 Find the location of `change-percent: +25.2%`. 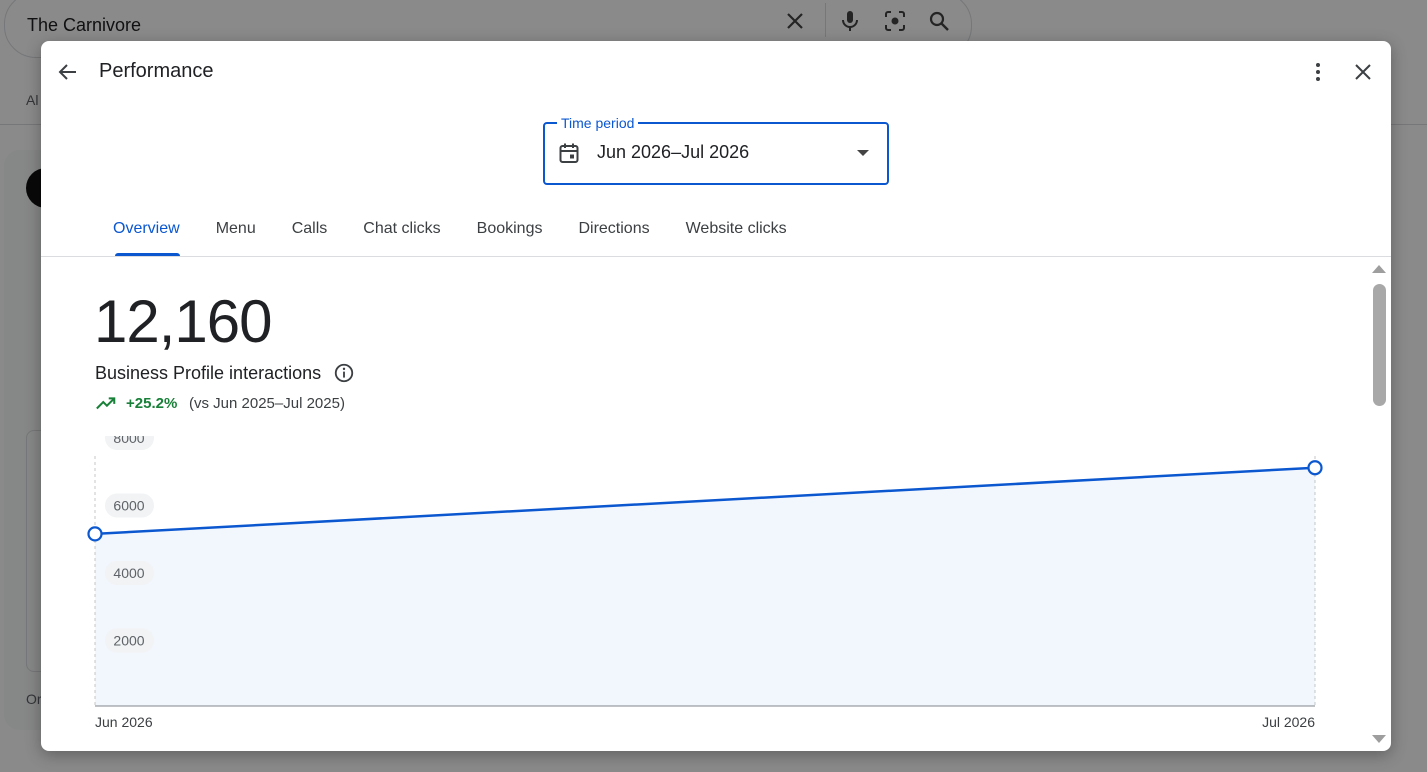

change-percent: +25.2% is located at coordinates (152, 403).